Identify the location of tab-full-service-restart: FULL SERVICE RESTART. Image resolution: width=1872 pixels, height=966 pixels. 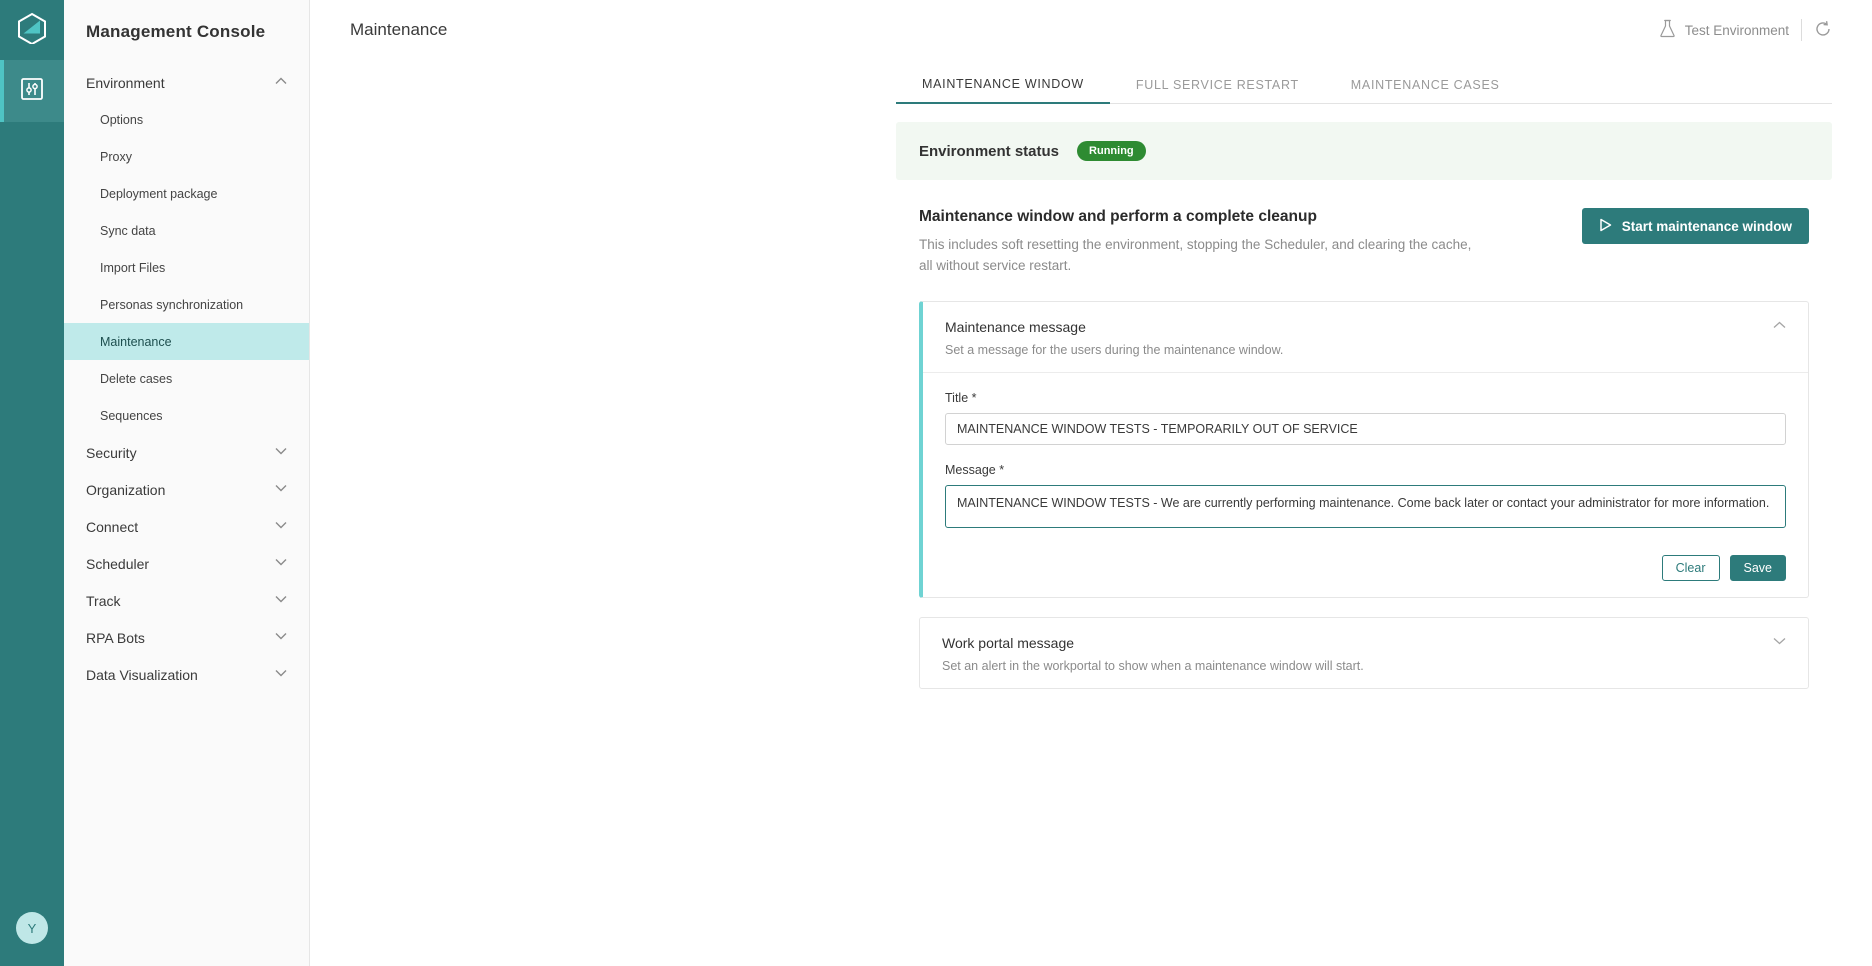
(1217, 90).